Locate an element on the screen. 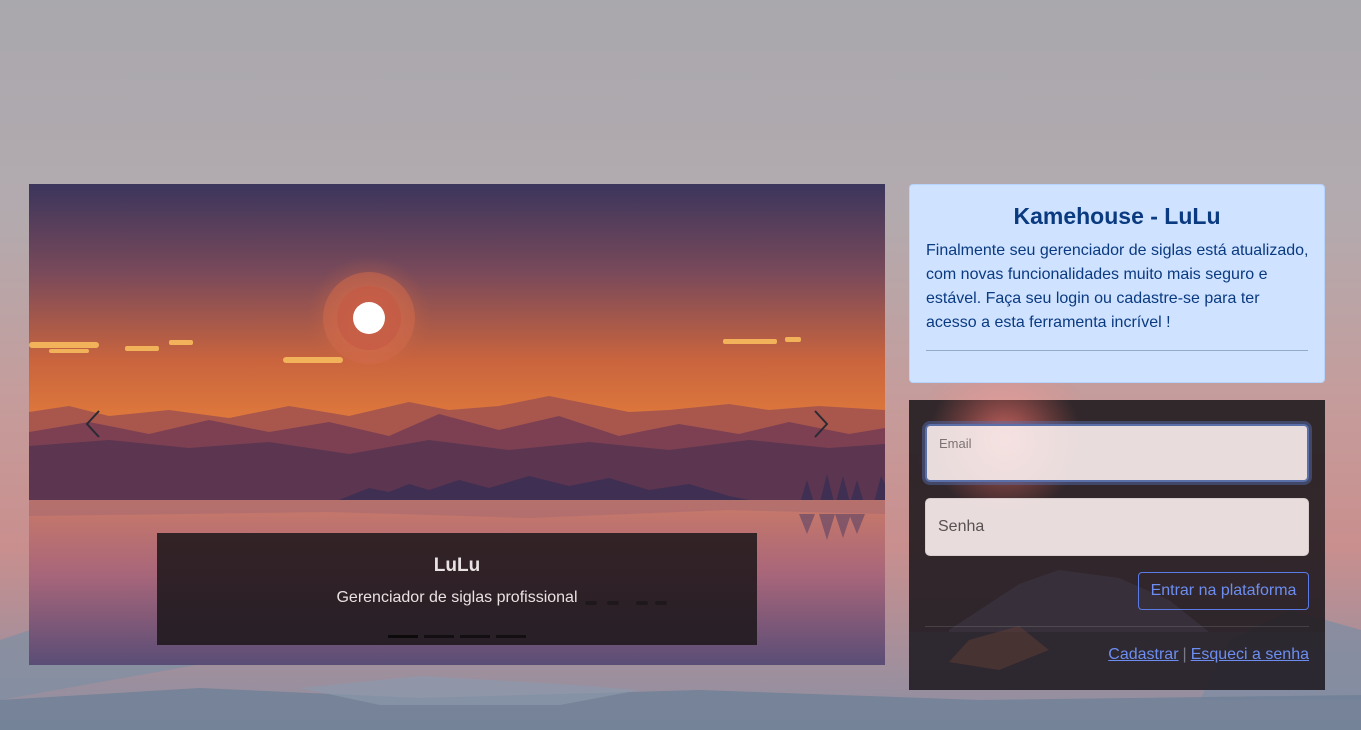 Image resolution: width=1361 pixels, height=730 pixels. email-field: Email is located at coordinates (1117, 453).